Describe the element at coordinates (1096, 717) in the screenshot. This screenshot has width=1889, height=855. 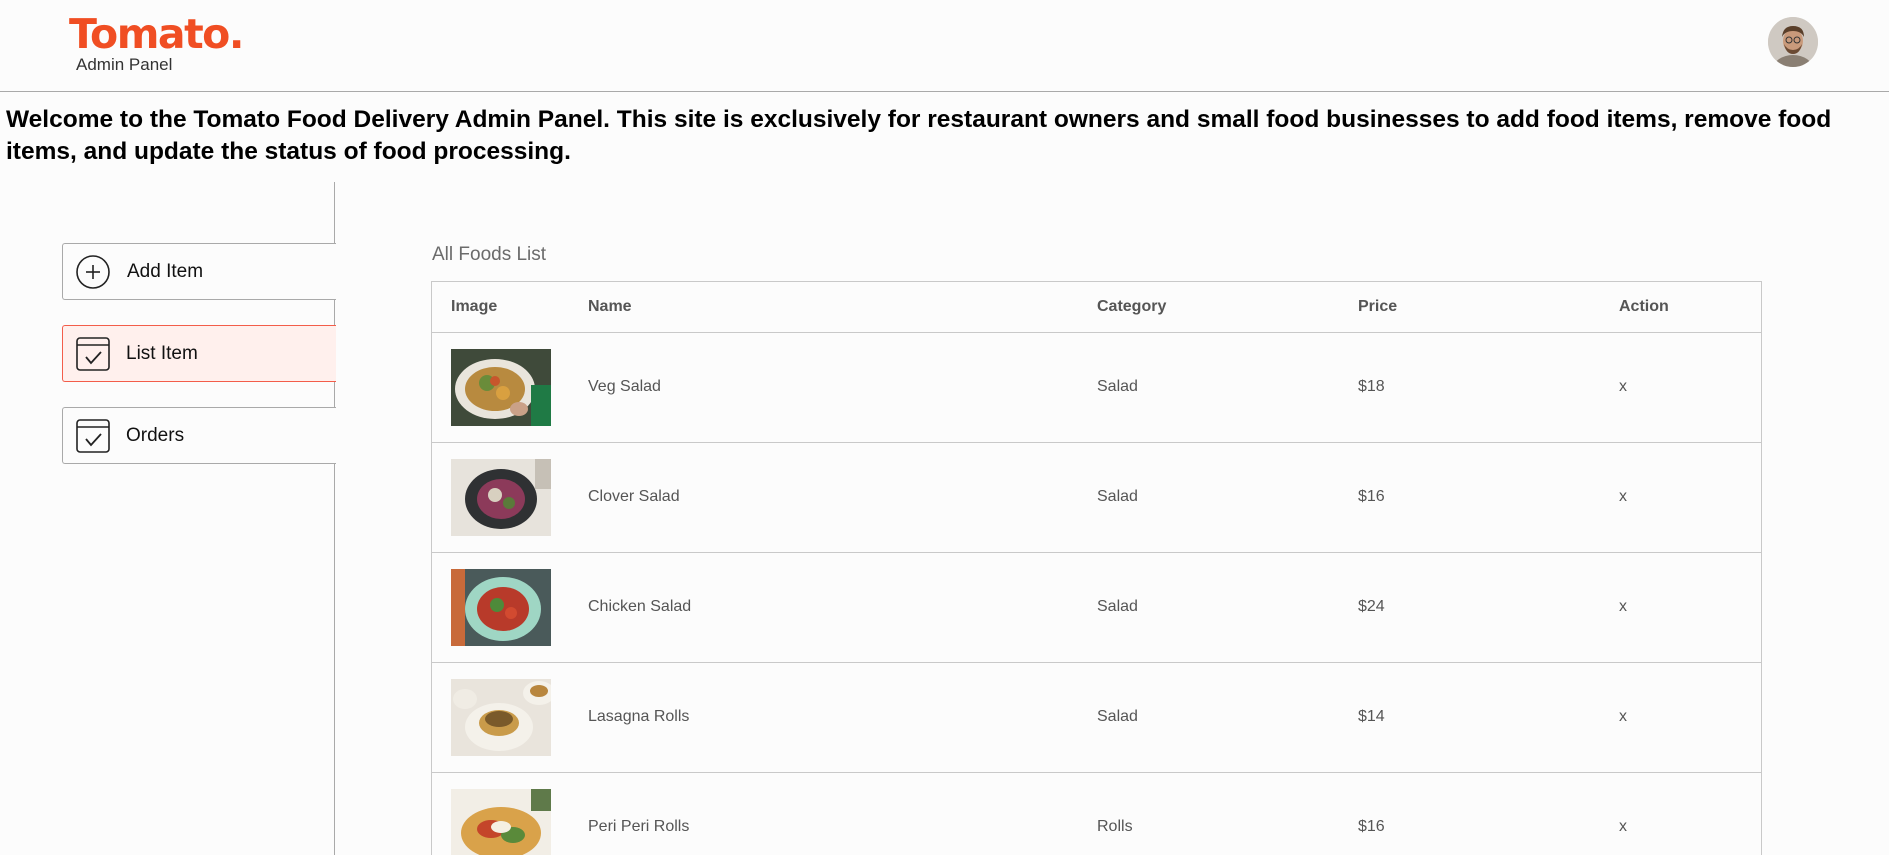
I see `table-row: Lasagna Rolls Salad $14 x` at that location.